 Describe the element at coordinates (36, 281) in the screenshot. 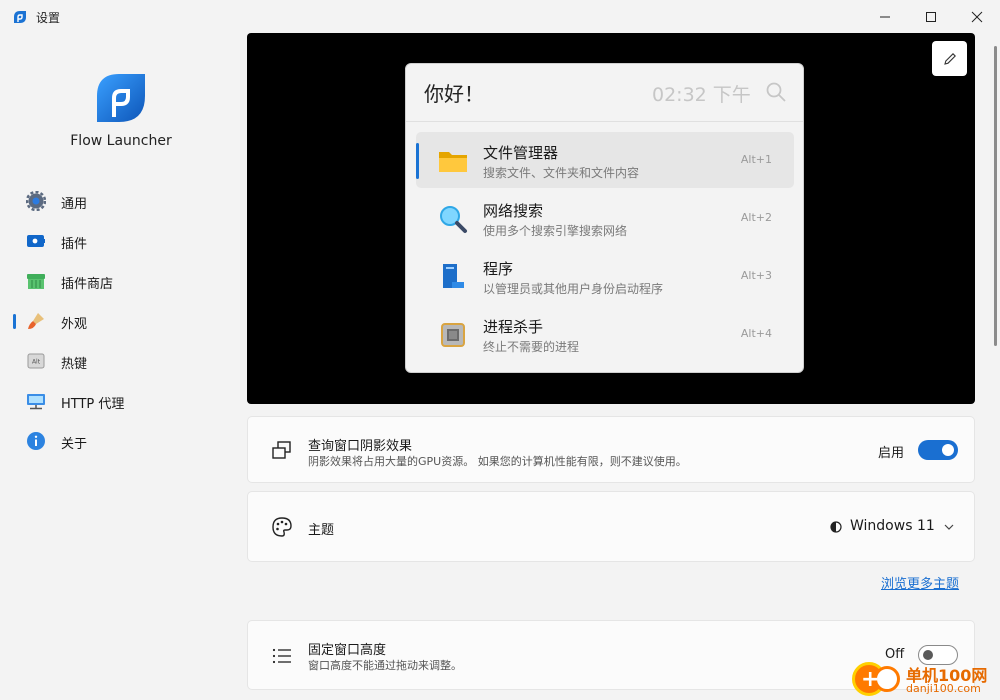

I see `store-icon` at that location.